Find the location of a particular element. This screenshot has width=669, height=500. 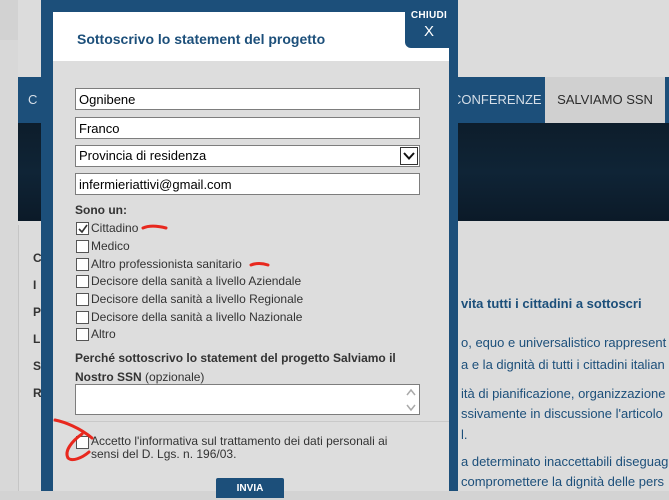

sidebar-letter: I is located at coordinates (35, 285).